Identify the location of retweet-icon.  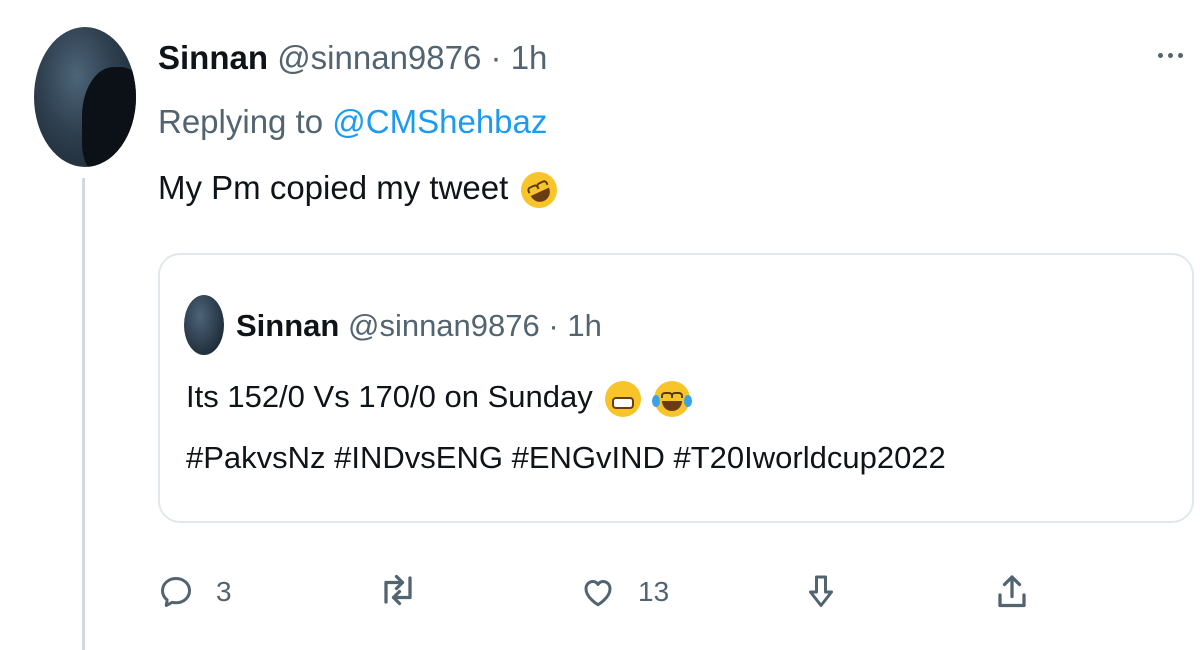
(398, 590).